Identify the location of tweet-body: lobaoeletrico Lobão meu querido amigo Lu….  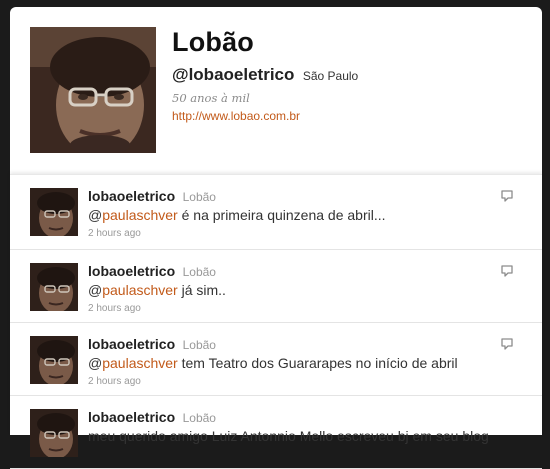
(295, 428).